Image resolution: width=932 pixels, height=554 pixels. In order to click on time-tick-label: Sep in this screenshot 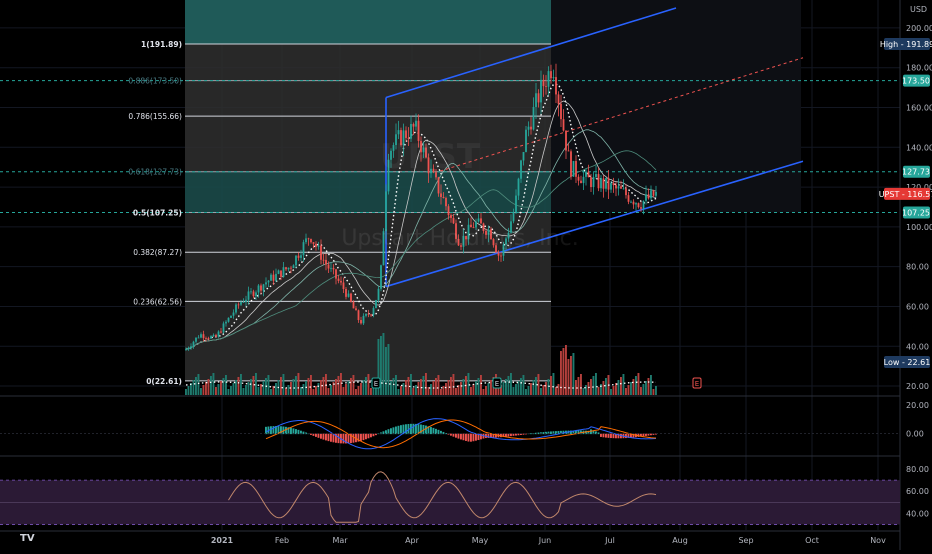, I will do `click(745, 540)`.